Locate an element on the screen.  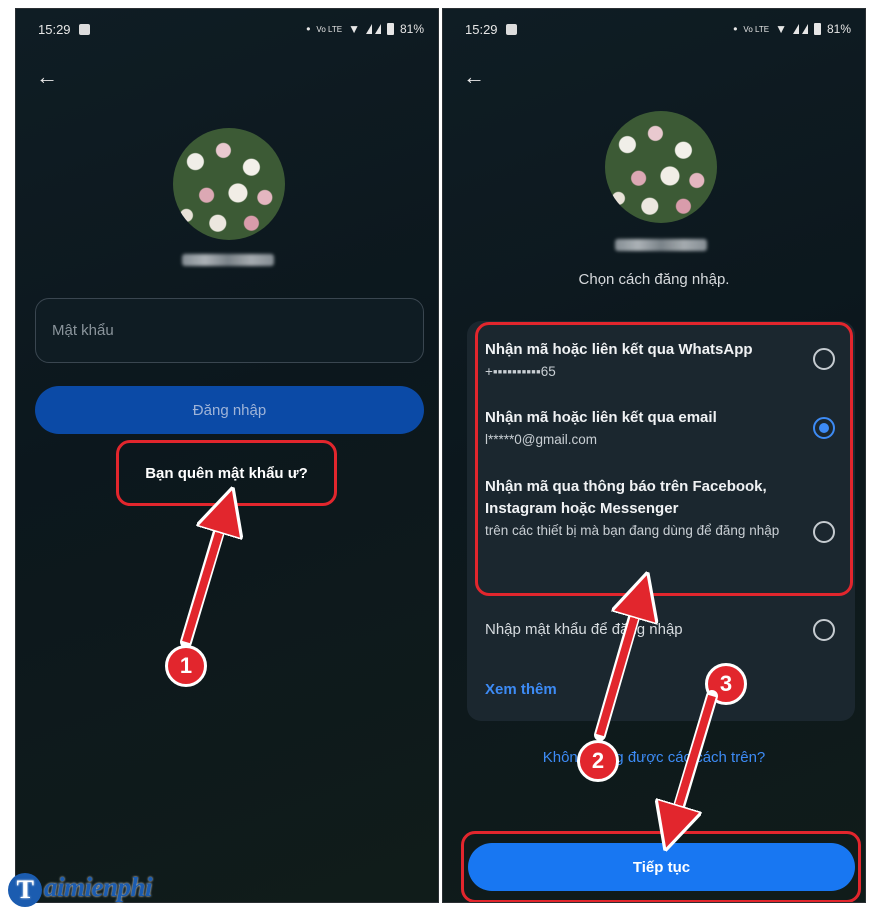
logo-text: aimienphi is located at coordinates (98, 887).